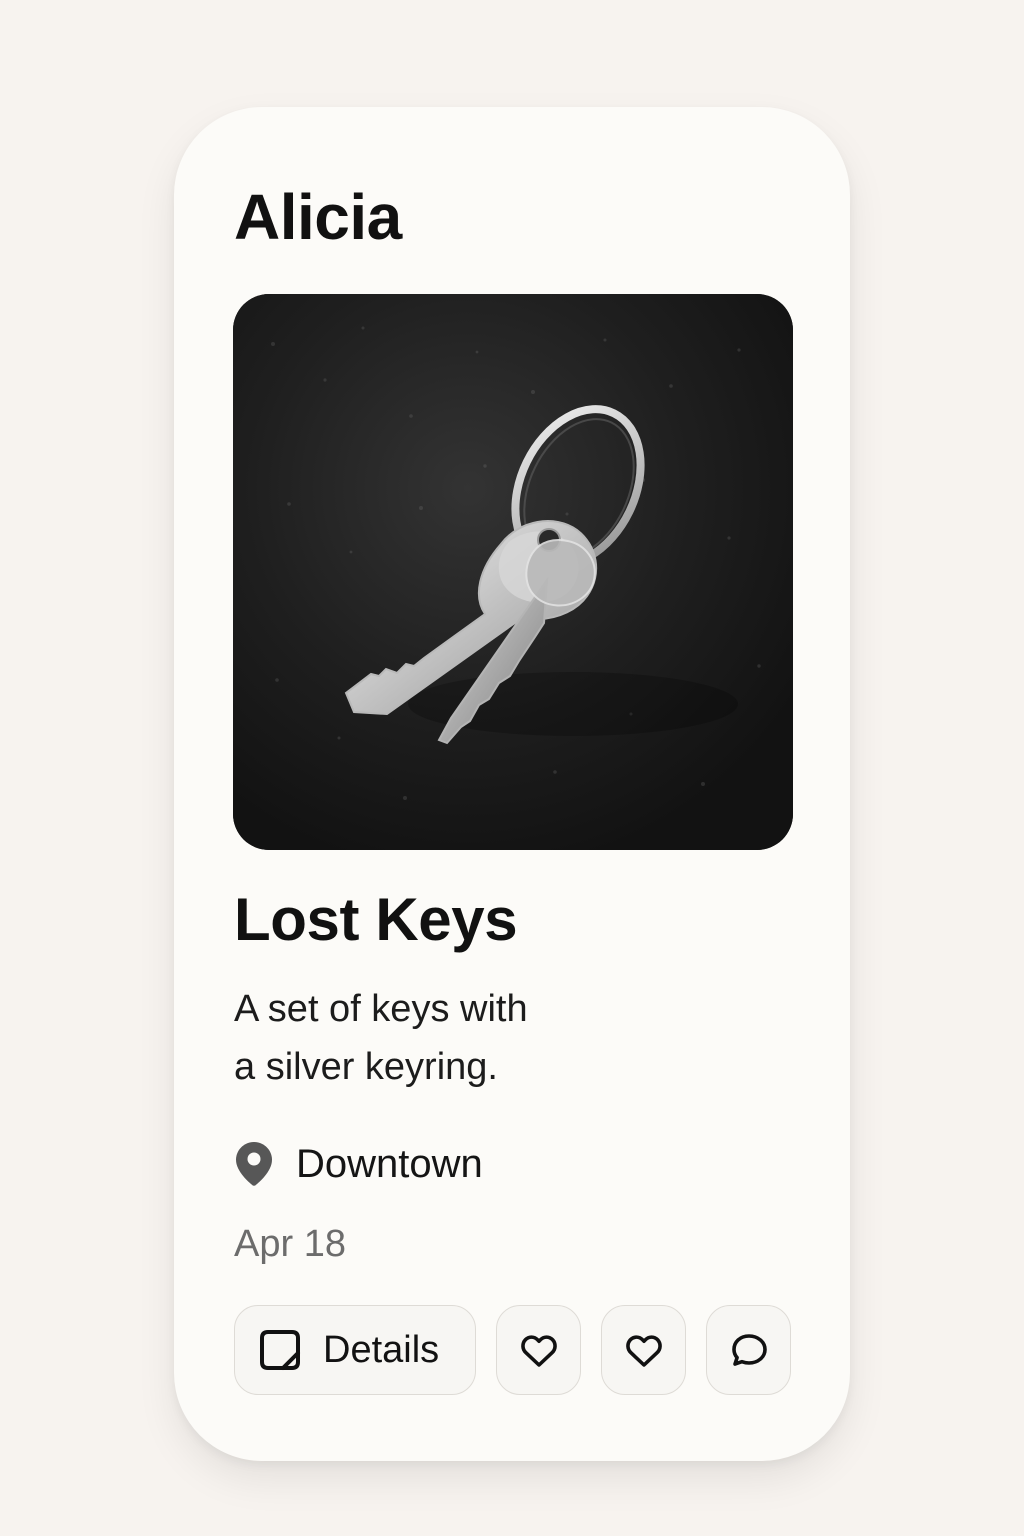 Image resolution: width=1024 pixels, height=1536 pixels. What do you see at coordinates (389, 1164) in the screenshot?
I see `location-label: Downtown` at bounding box center [389, 1164].